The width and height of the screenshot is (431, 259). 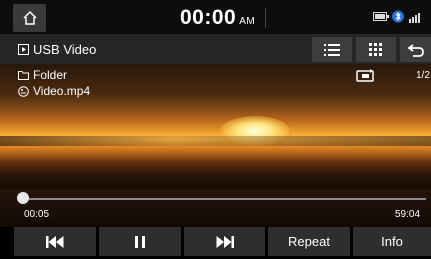 I want to click on pause-icon, so click(x=140, y=241).